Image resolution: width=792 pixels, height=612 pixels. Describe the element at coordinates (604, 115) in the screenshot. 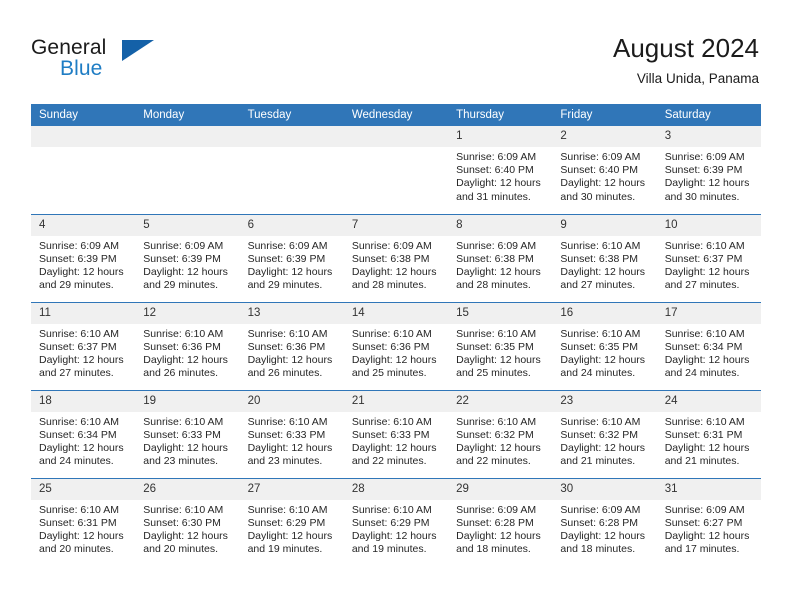

I see `weekday-header-friday: Friday` at that location.